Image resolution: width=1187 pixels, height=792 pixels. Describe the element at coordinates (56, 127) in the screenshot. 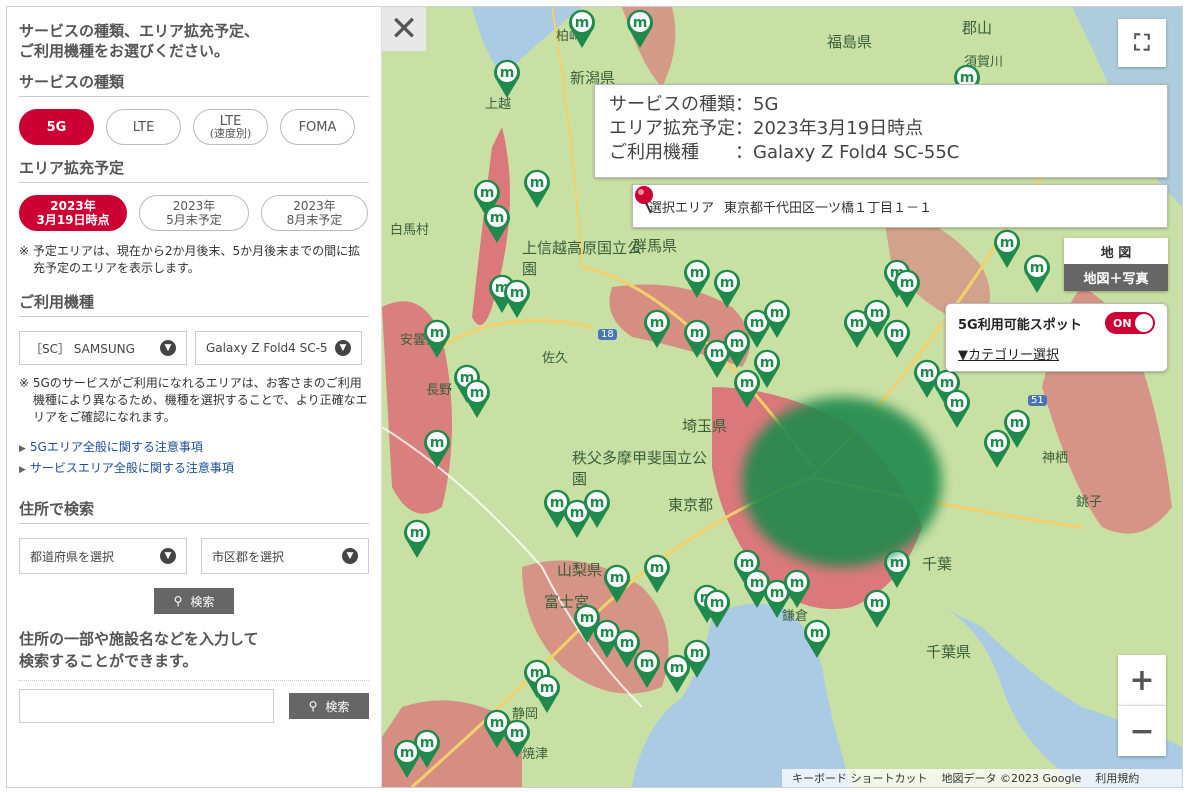

I see `service-5g-button: 5G` at that location.